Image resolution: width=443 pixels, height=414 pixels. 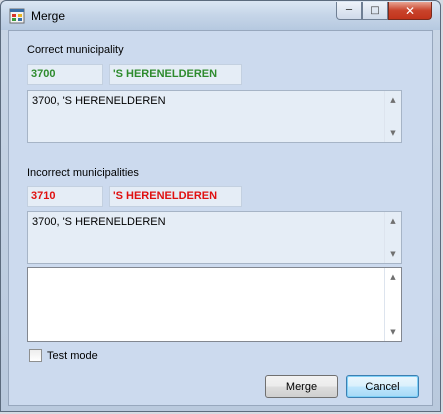 I want to click on merge-button: Merge, so click(x=301, y=386).